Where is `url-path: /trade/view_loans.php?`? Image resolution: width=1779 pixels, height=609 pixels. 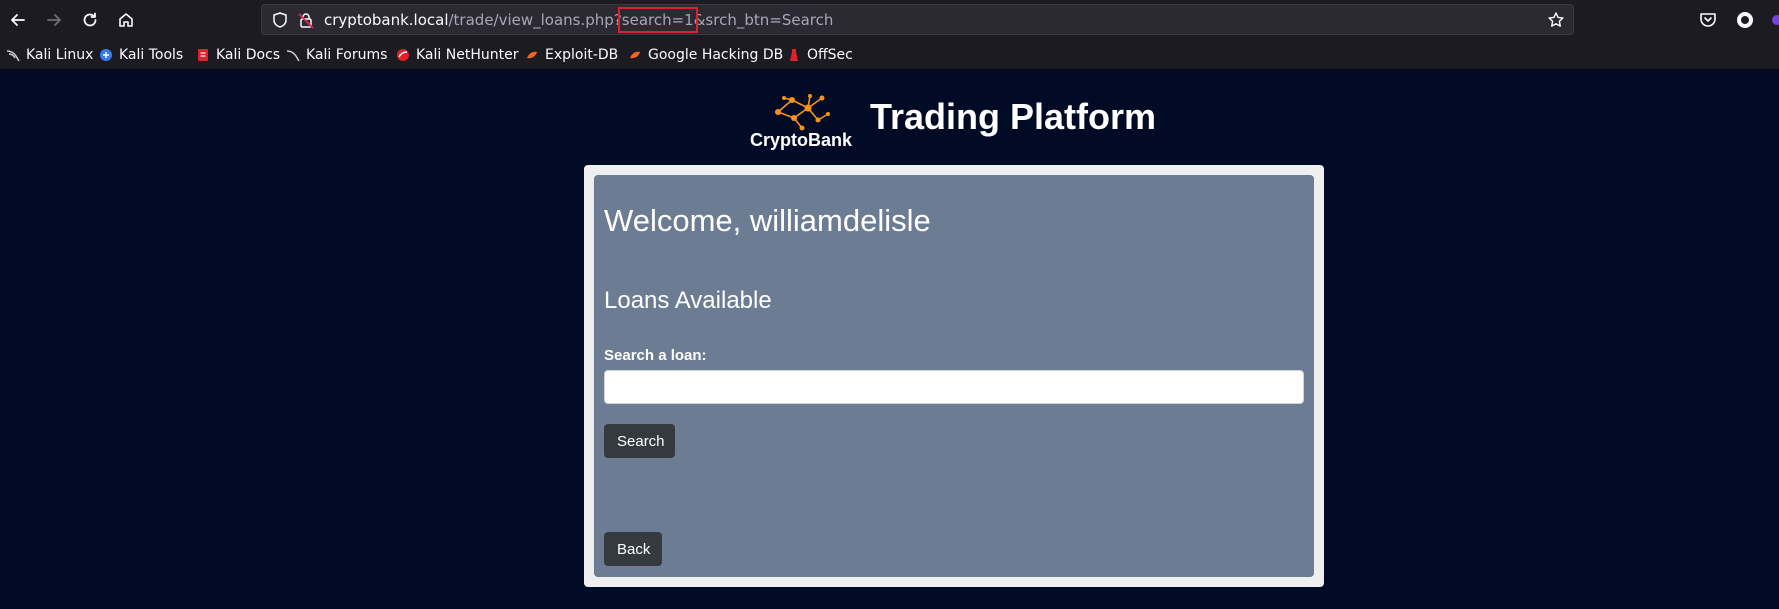 url-path: /trade/view_loans.php? is located at coordinates (535, 20).